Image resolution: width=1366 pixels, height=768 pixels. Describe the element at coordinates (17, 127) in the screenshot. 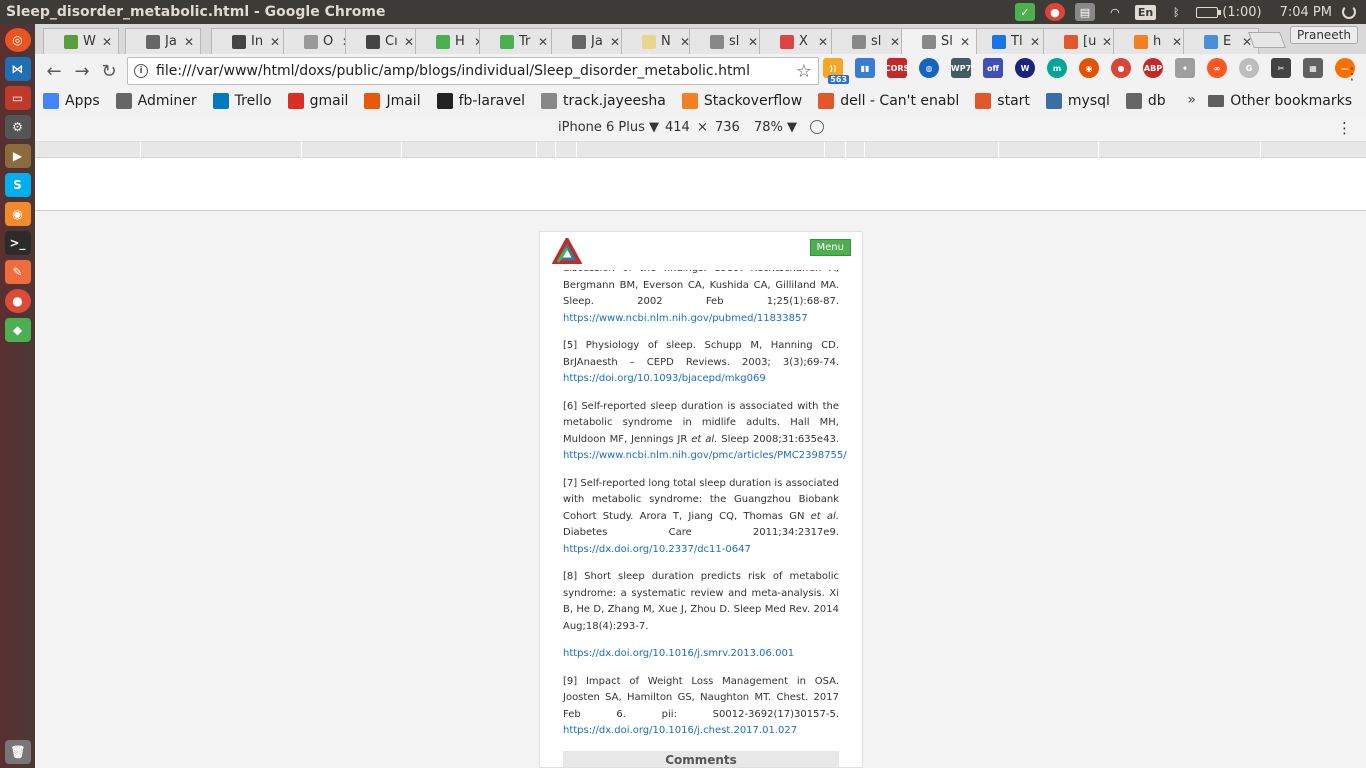

I see `system-settings-icon: ⚙` at that location.